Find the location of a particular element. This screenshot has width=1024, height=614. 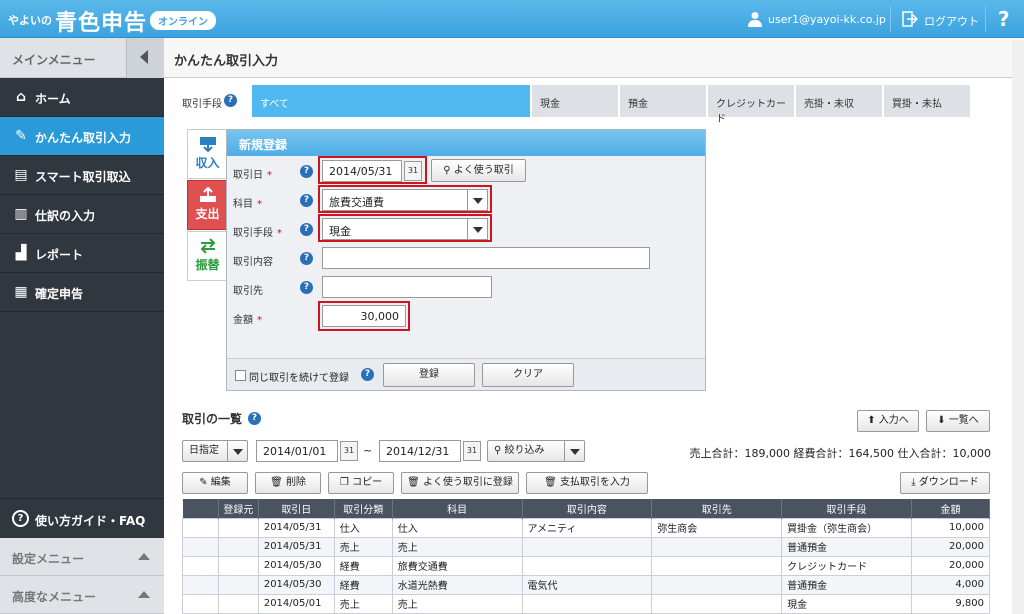

edit-button: ✎ 編集 is located at coordinates (215, 483).